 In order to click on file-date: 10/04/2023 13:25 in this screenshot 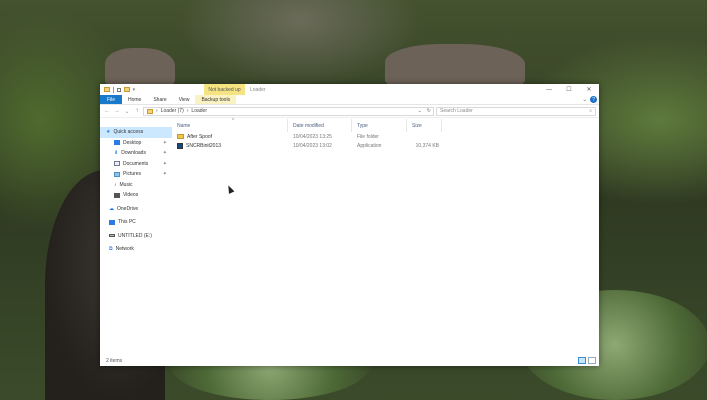, I will do `click(312, 136)`.